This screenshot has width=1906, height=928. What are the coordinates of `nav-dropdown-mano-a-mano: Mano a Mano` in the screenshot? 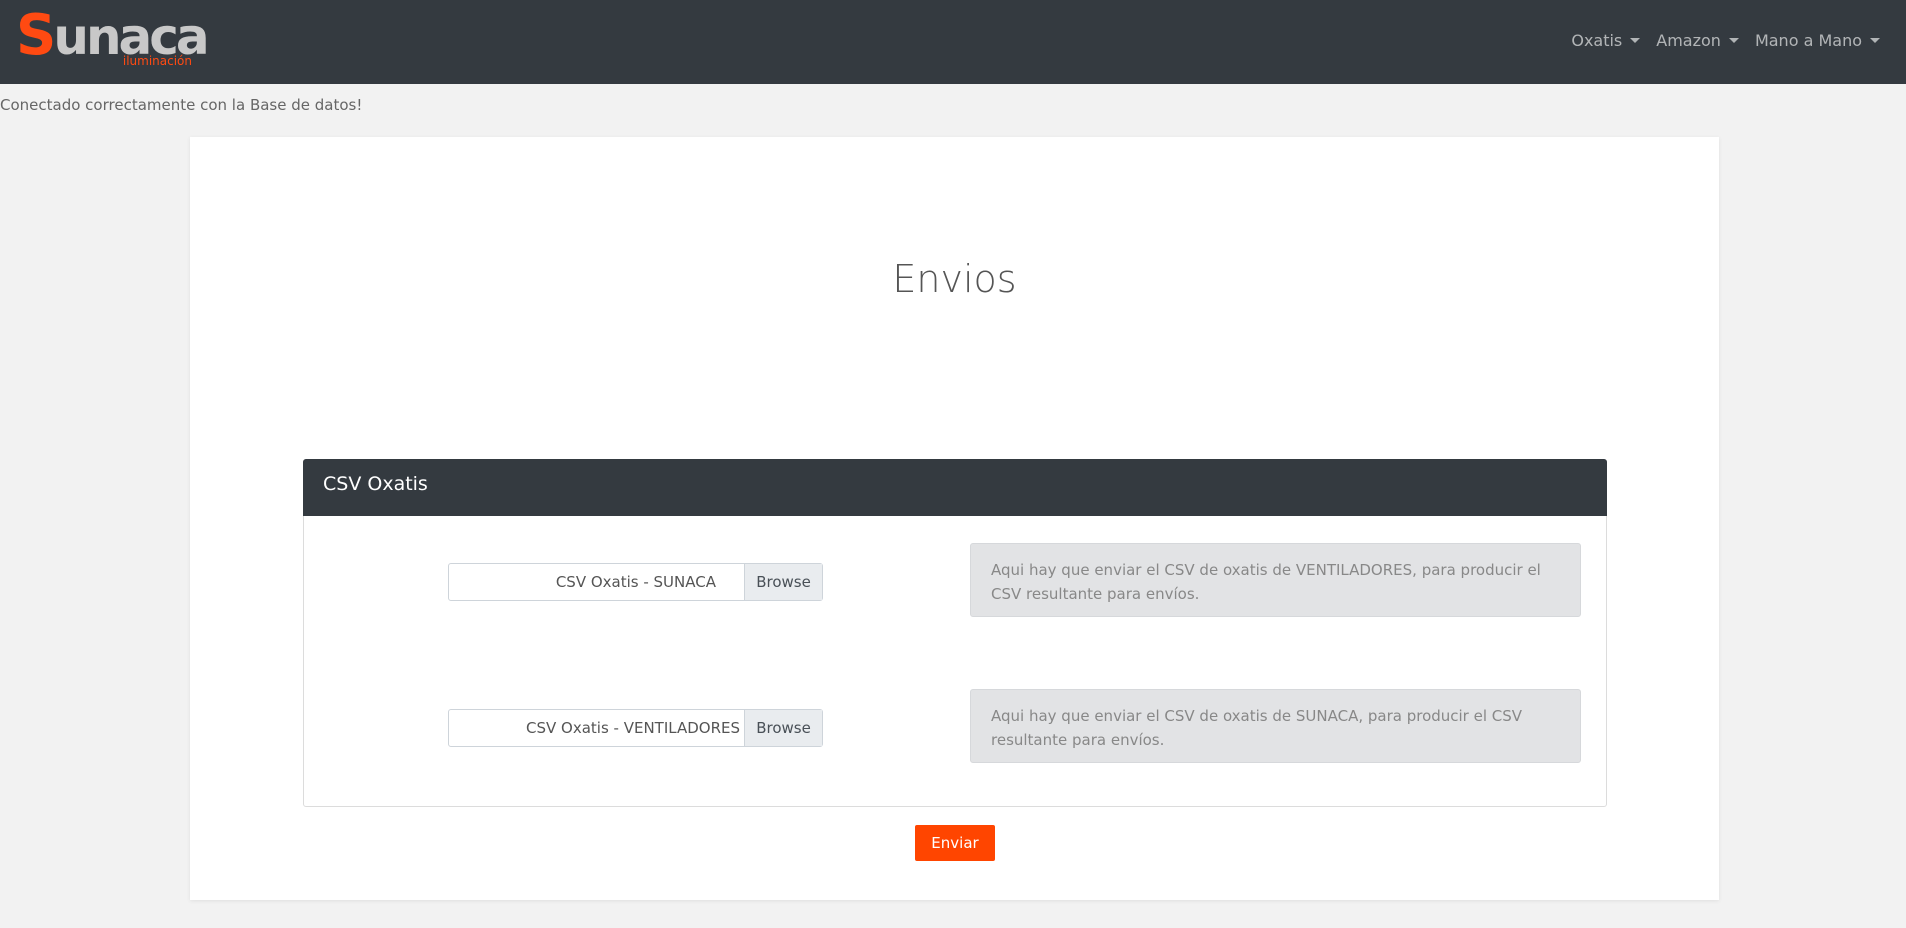 It's located at (1817, 40).